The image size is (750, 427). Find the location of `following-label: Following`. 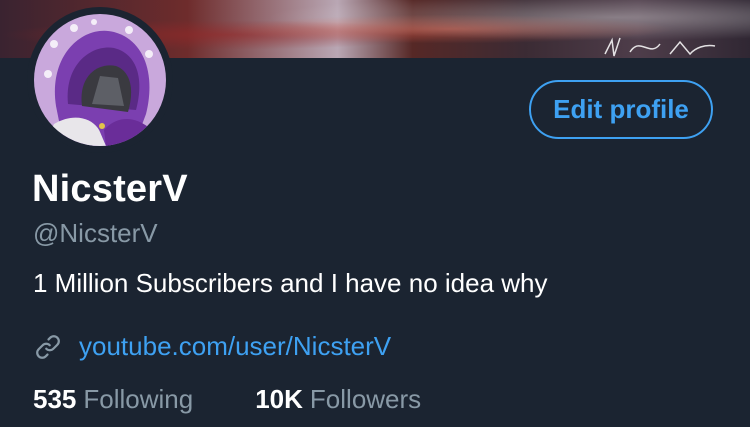

following-label: Following is located at coordinates (138, 399).